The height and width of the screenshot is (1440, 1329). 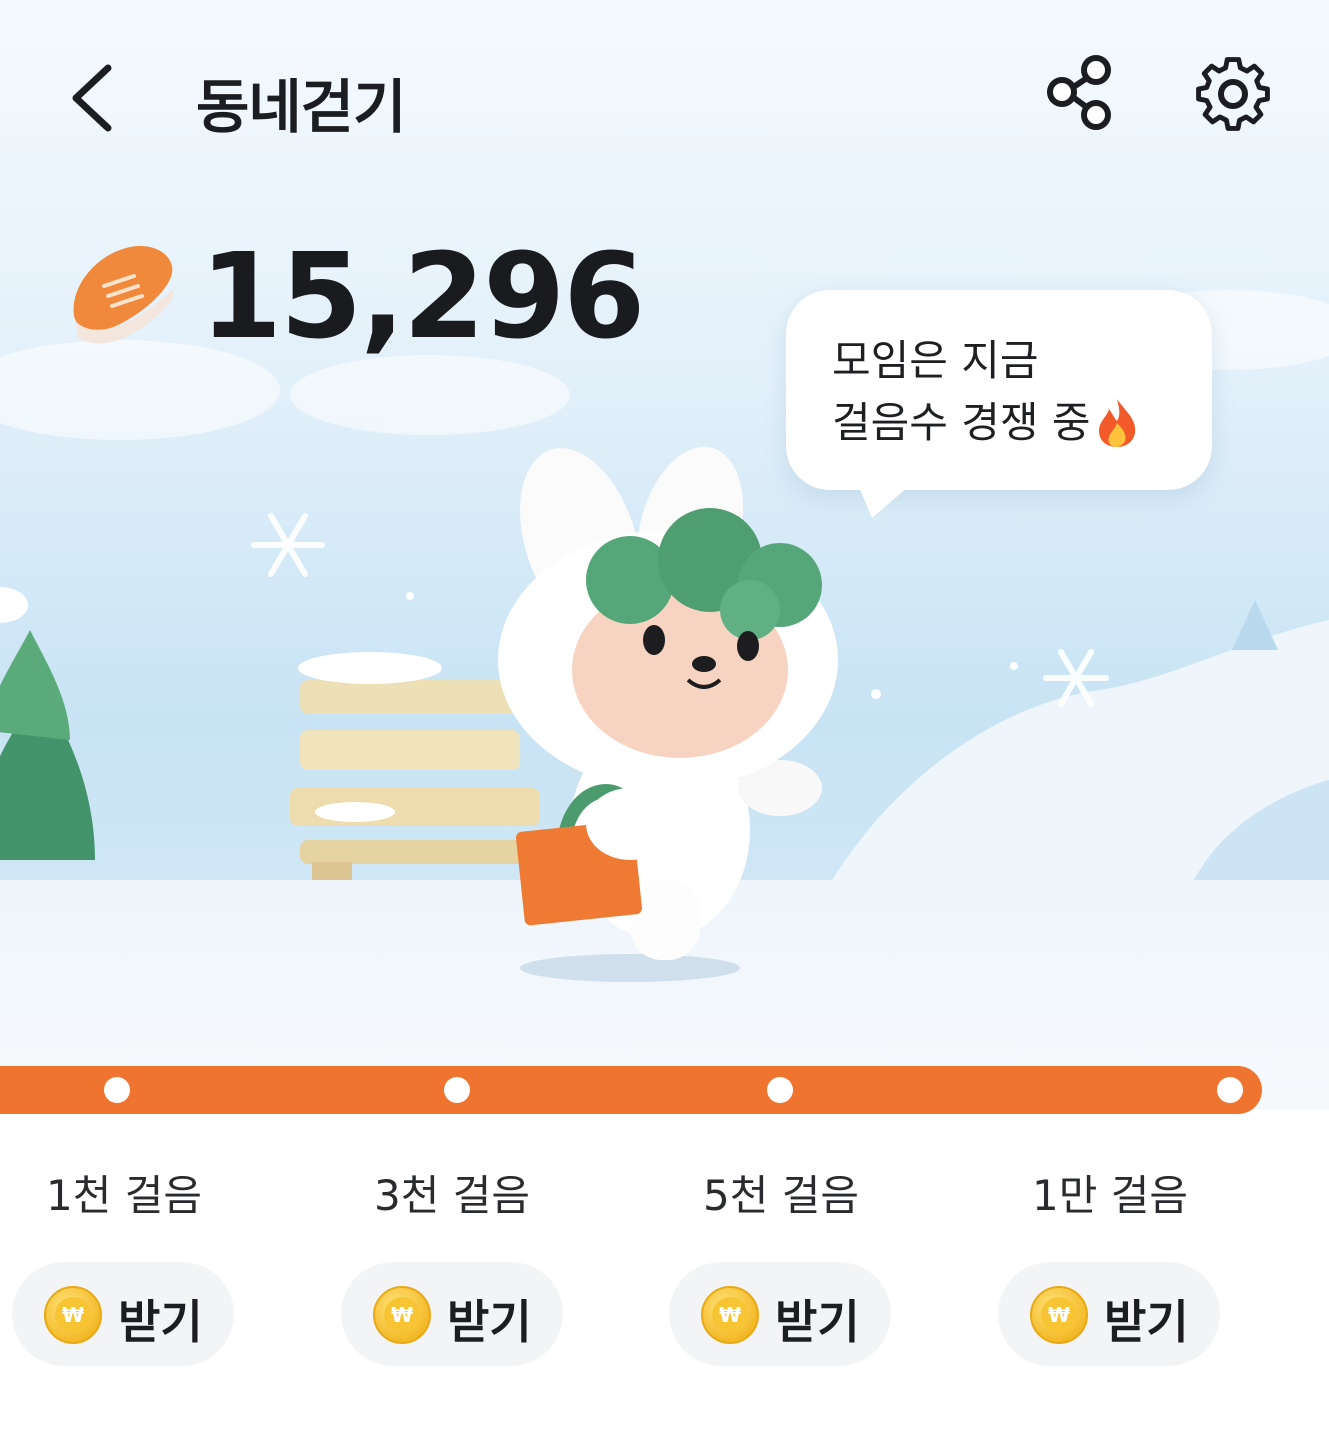 What do you see at coordinates (301, 107) in the screenshot?
I see `page-title: 동네걷기` at bounding box center [301, 107].